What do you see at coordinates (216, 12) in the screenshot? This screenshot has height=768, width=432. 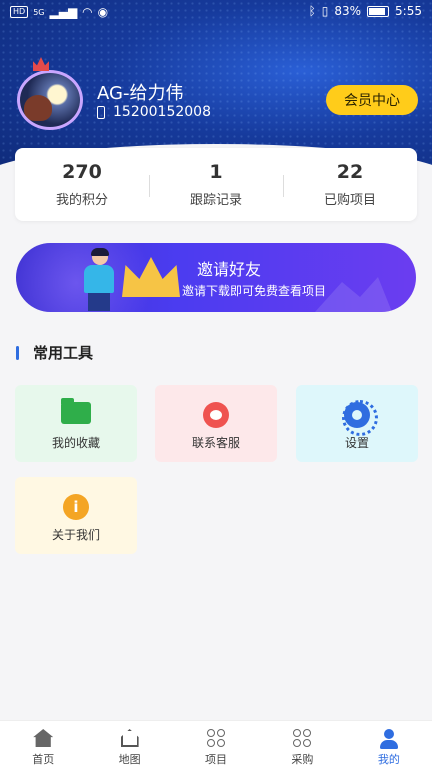 I see `status-bar: HD 5G ▂▄▆ ◠ ◉ ᛒ ▯ 83% 5:55` at bounding box center [216, 12].